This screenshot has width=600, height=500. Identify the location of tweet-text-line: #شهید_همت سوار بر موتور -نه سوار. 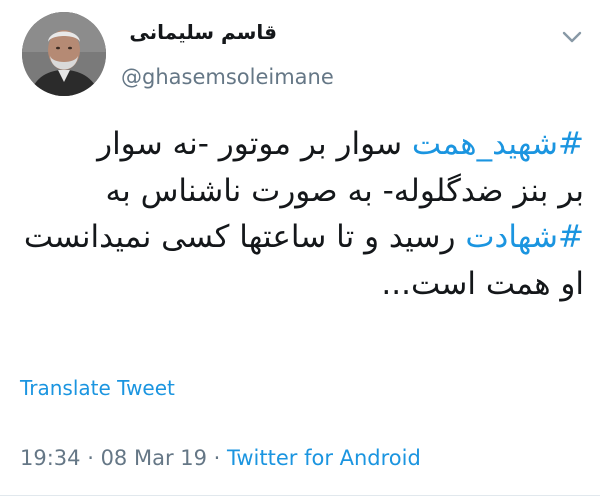
(300, 144).